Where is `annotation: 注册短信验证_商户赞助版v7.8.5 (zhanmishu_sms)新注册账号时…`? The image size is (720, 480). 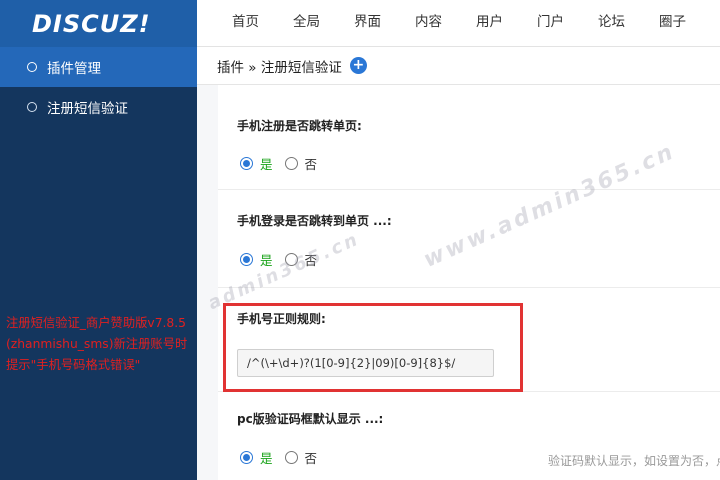 annotation: 注册短信验证_商户赞助版v7.8.5 (zhanmishu_sms)新注册账号时… is located at coordinates (112, 344).